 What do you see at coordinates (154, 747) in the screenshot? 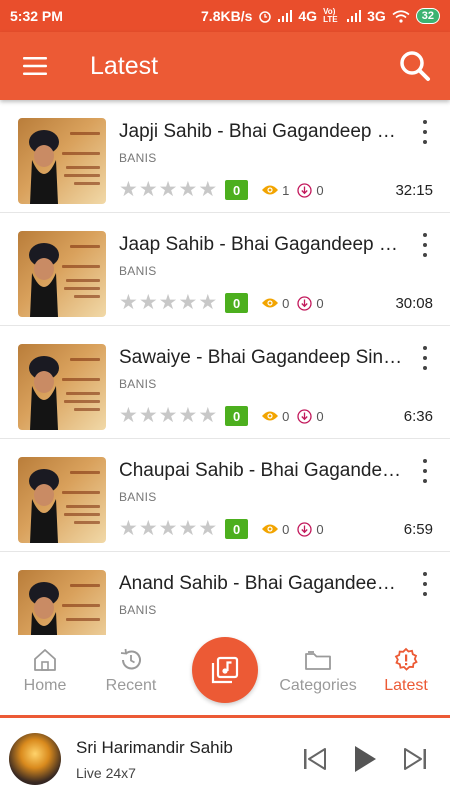
I see `player-title: Sri Harimandir Sahib` at bounding box center [154, 747].